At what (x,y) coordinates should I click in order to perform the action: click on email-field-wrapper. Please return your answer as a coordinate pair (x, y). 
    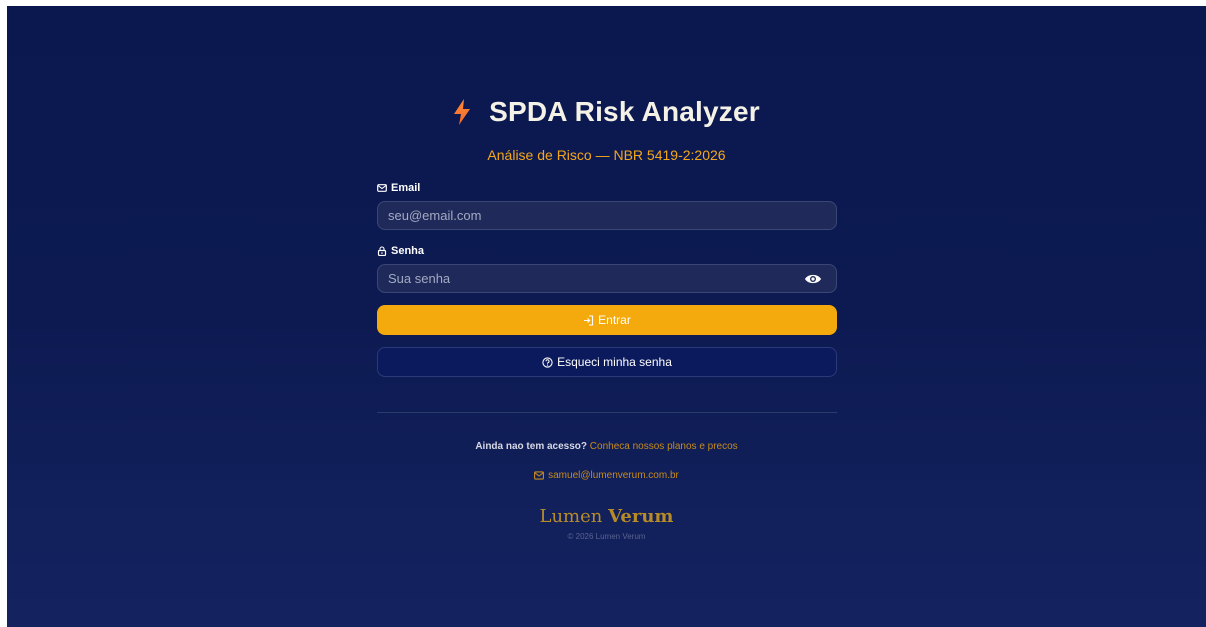
    Looking at the image, I should click on (607, 215).